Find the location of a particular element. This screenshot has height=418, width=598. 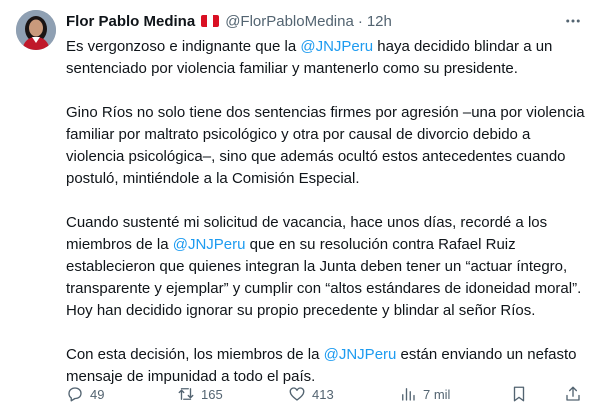

author-handle: @FlorPabloMedina is located at coordinates (289, 21).